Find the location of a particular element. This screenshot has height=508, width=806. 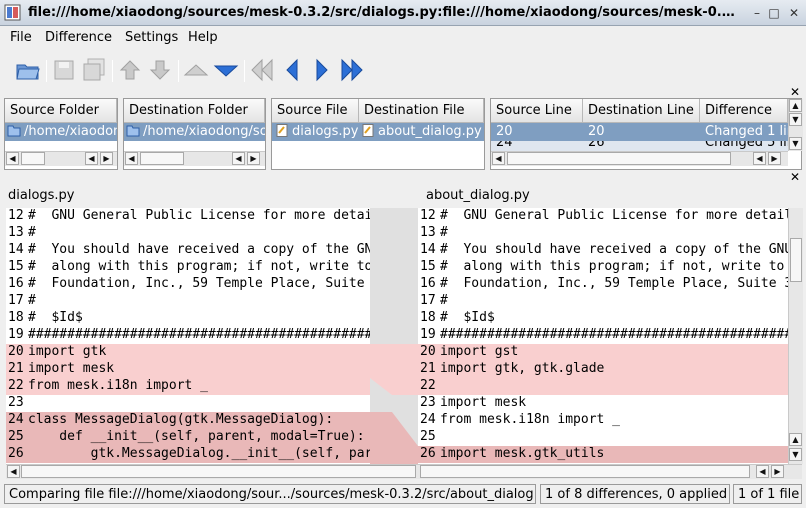

destination-file-header: Destination File is located at coordinates (421, 111).